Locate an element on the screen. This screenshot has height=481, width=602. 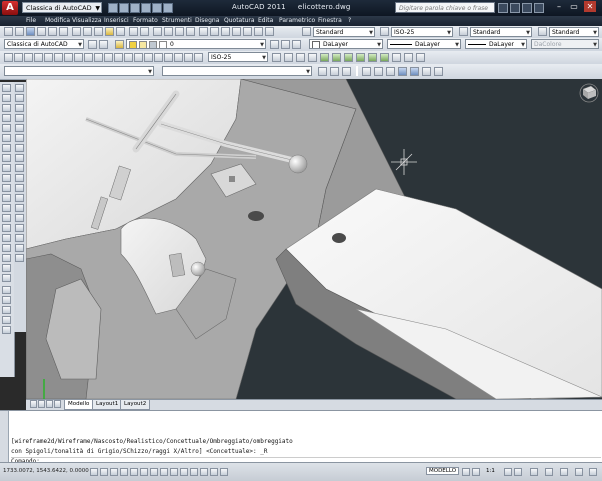
workspace-settings-icon is located at coordinates (92, 44).